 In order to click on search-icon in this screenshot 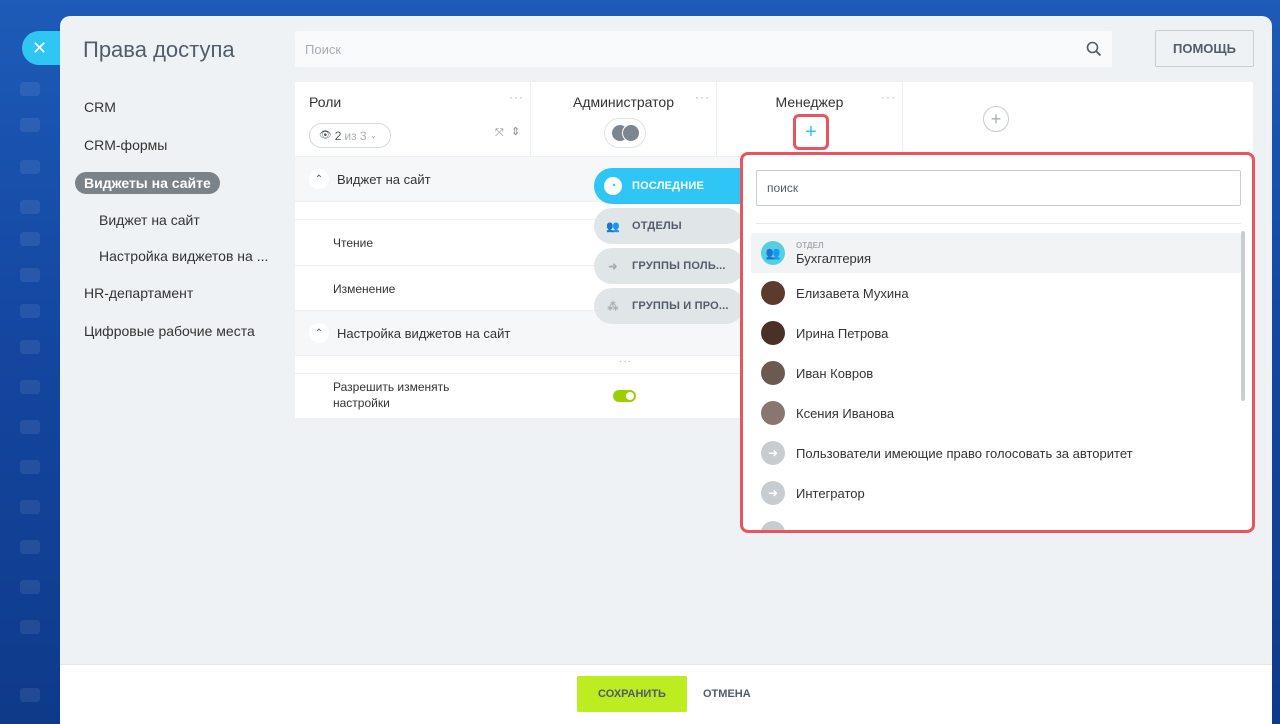, I will do `click(1094, 49)`.